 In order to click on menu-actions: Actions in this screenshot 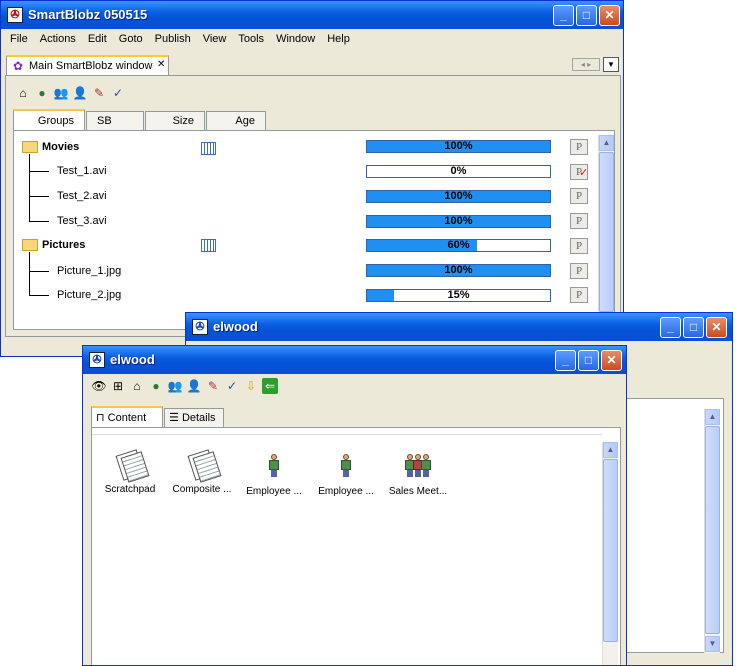, I will do `click(58, 39)`.